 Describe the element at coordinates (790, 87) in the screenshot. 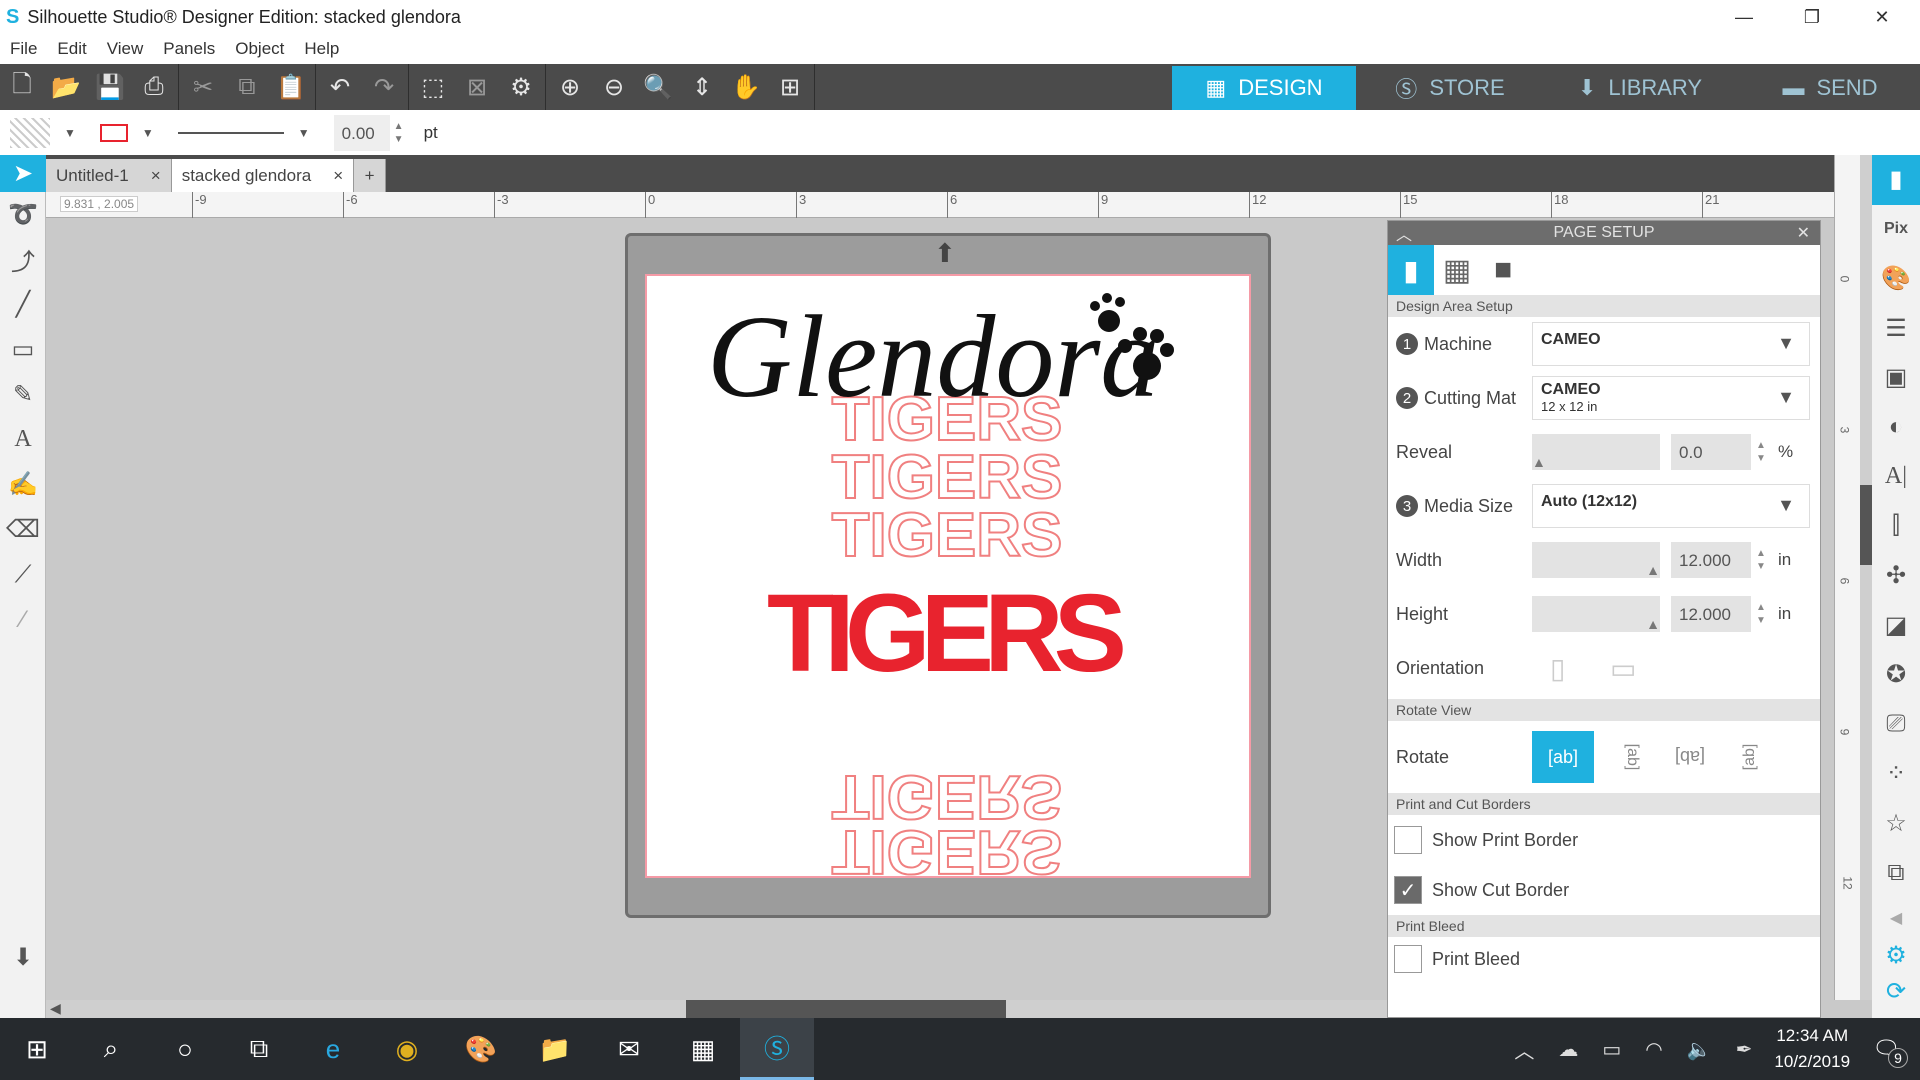

I see `zoom-fit-icon: ⊞` at that location.